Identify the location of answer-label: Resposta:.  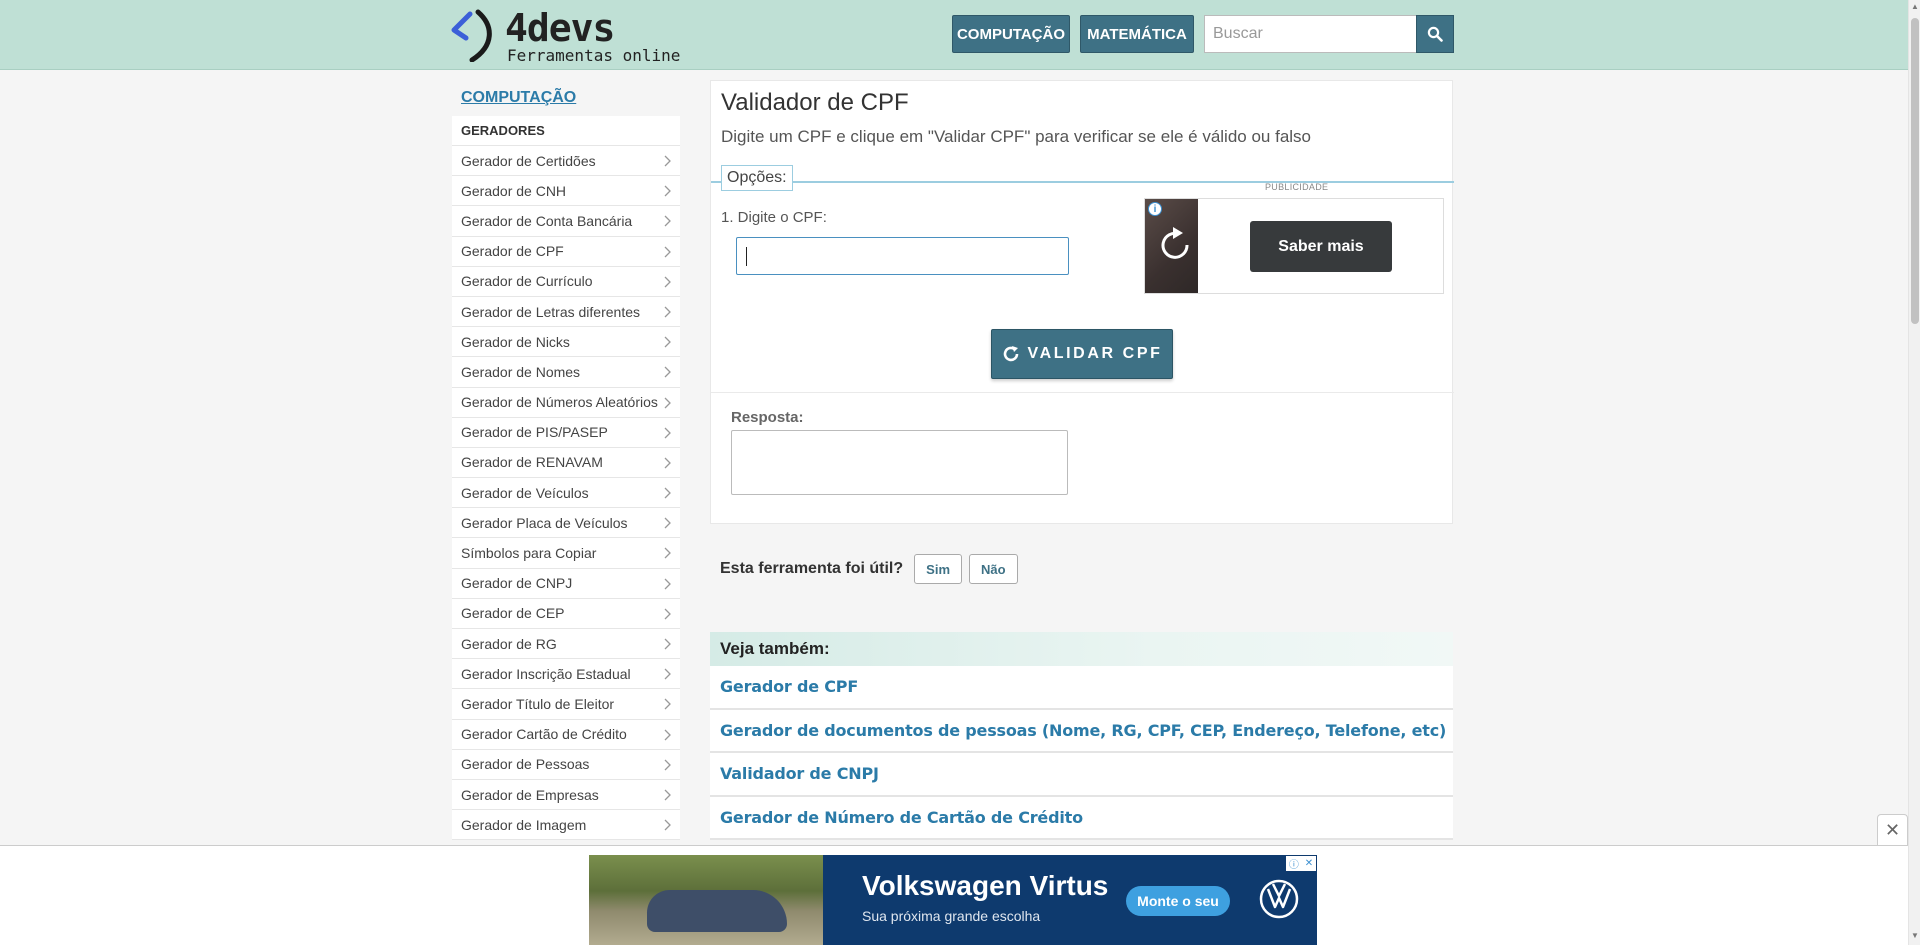
(767, 417).